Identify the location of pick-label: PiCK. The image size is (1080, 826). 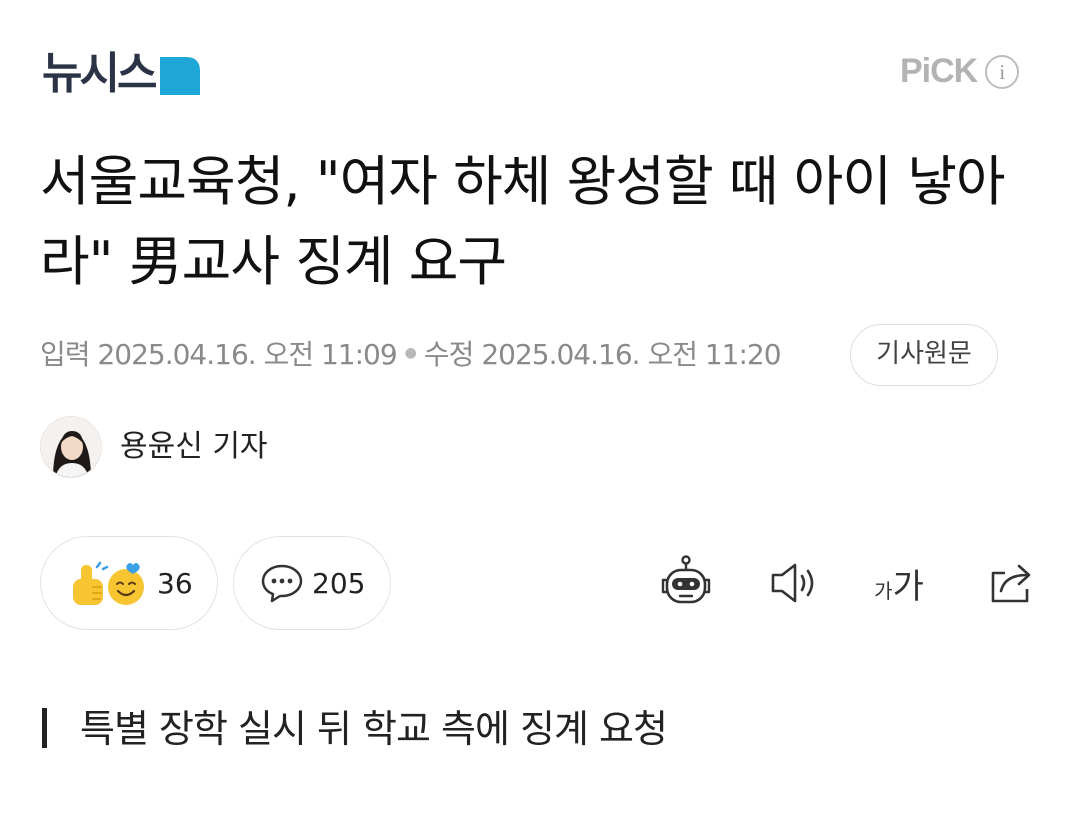
(939, 71).